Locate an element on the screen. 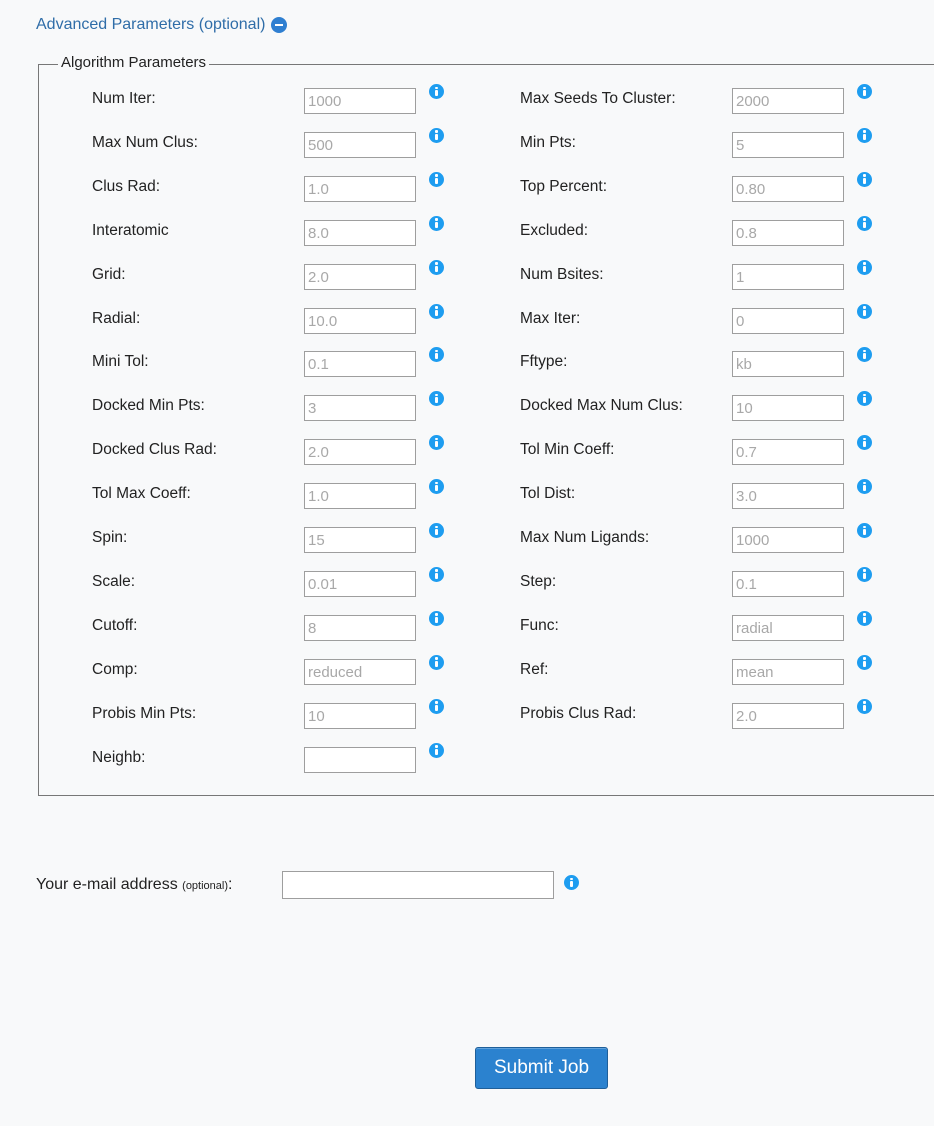  param-label: Num Bsites: is located at coordinates (562, 274).